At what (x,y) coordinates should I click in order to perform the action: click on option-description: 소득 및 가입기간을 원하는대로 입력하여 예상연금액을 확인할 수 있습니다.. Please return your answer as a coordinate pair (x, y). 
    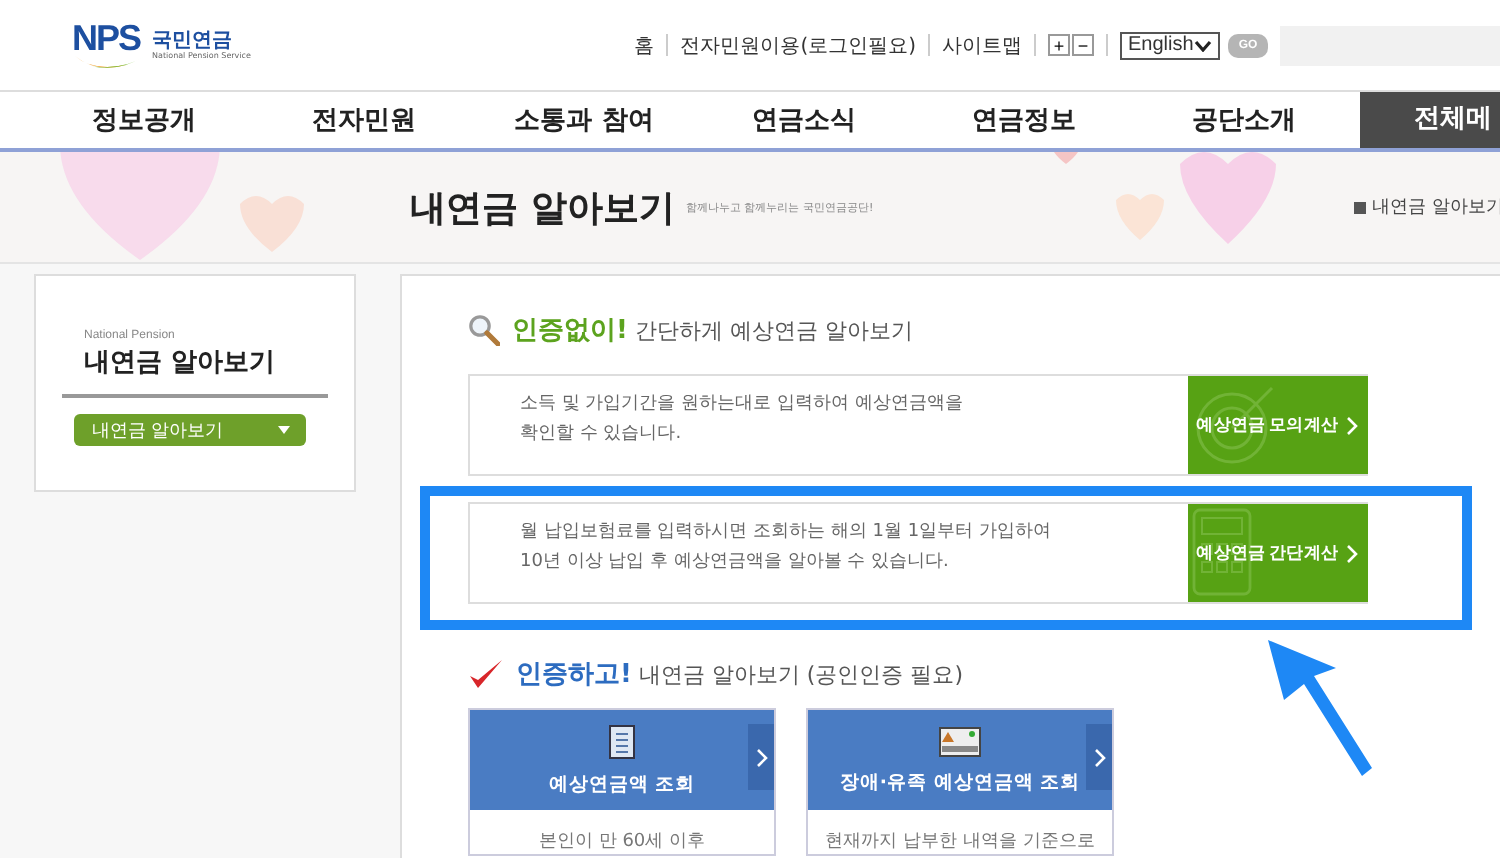
    Looking at the image, I should click on (741, 420).